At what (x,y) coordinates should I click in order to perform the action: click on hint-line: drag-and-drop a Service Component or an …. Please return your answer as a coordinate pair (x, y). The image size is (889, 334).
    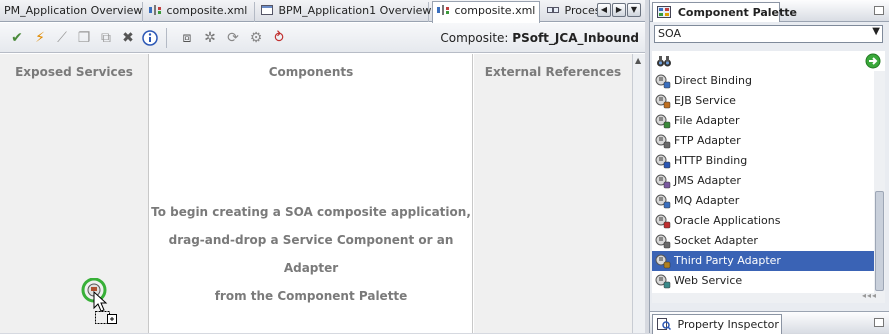
    Looking at the image, I should click on (311, 254).